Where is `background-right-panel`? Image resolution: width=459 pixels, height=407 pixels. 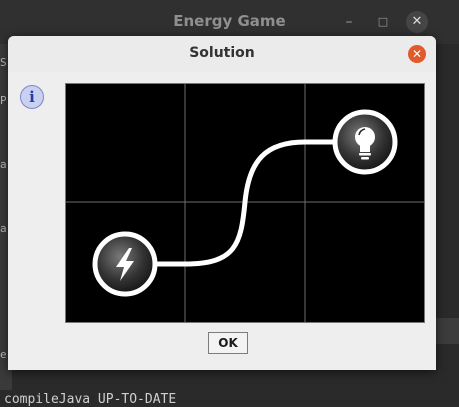
background-right-panel is located at coordinates (447, 331).